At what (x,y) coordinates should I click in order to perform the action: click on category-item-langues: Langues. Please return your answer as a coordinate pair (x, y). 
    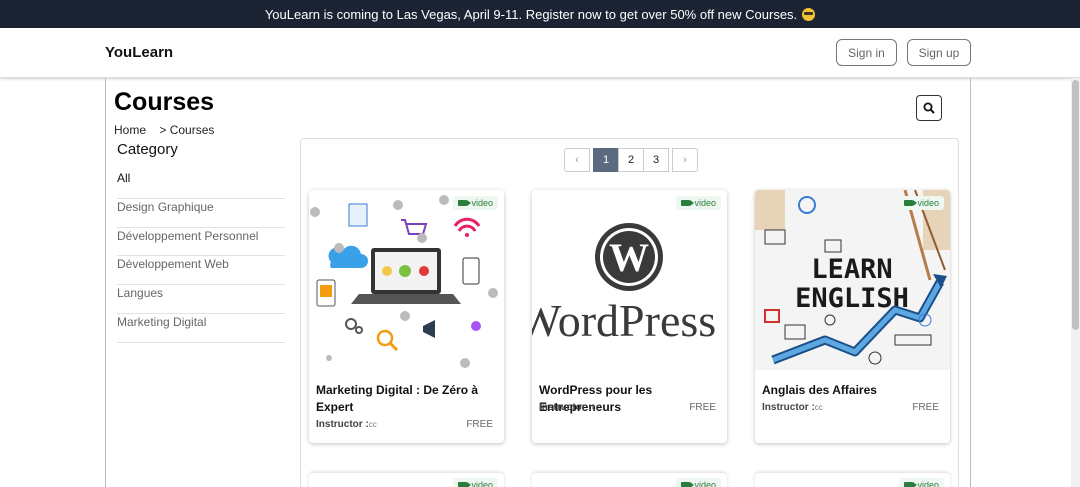
    Looking at the image, I should click on (201, 299).